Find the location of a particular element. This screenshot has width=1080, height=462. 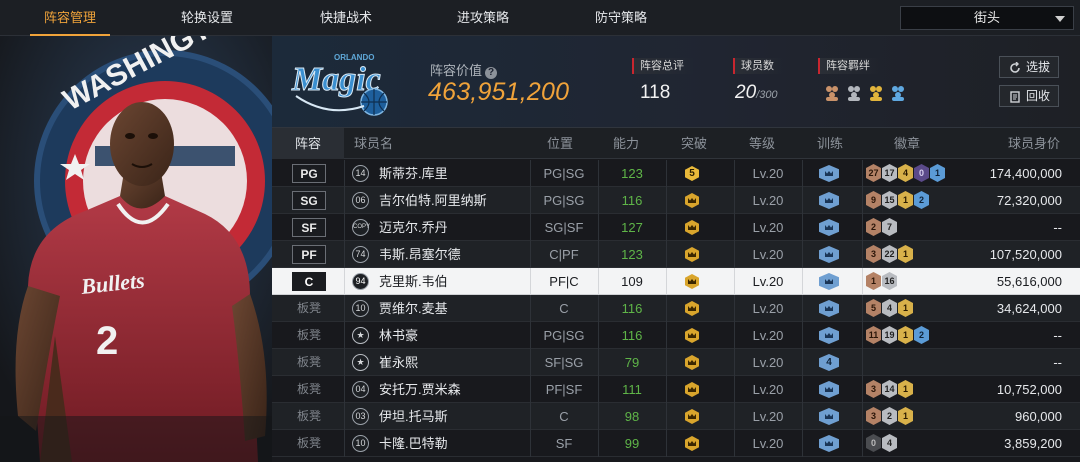

position-slot-badge: C is located at coordinates (309, 281).